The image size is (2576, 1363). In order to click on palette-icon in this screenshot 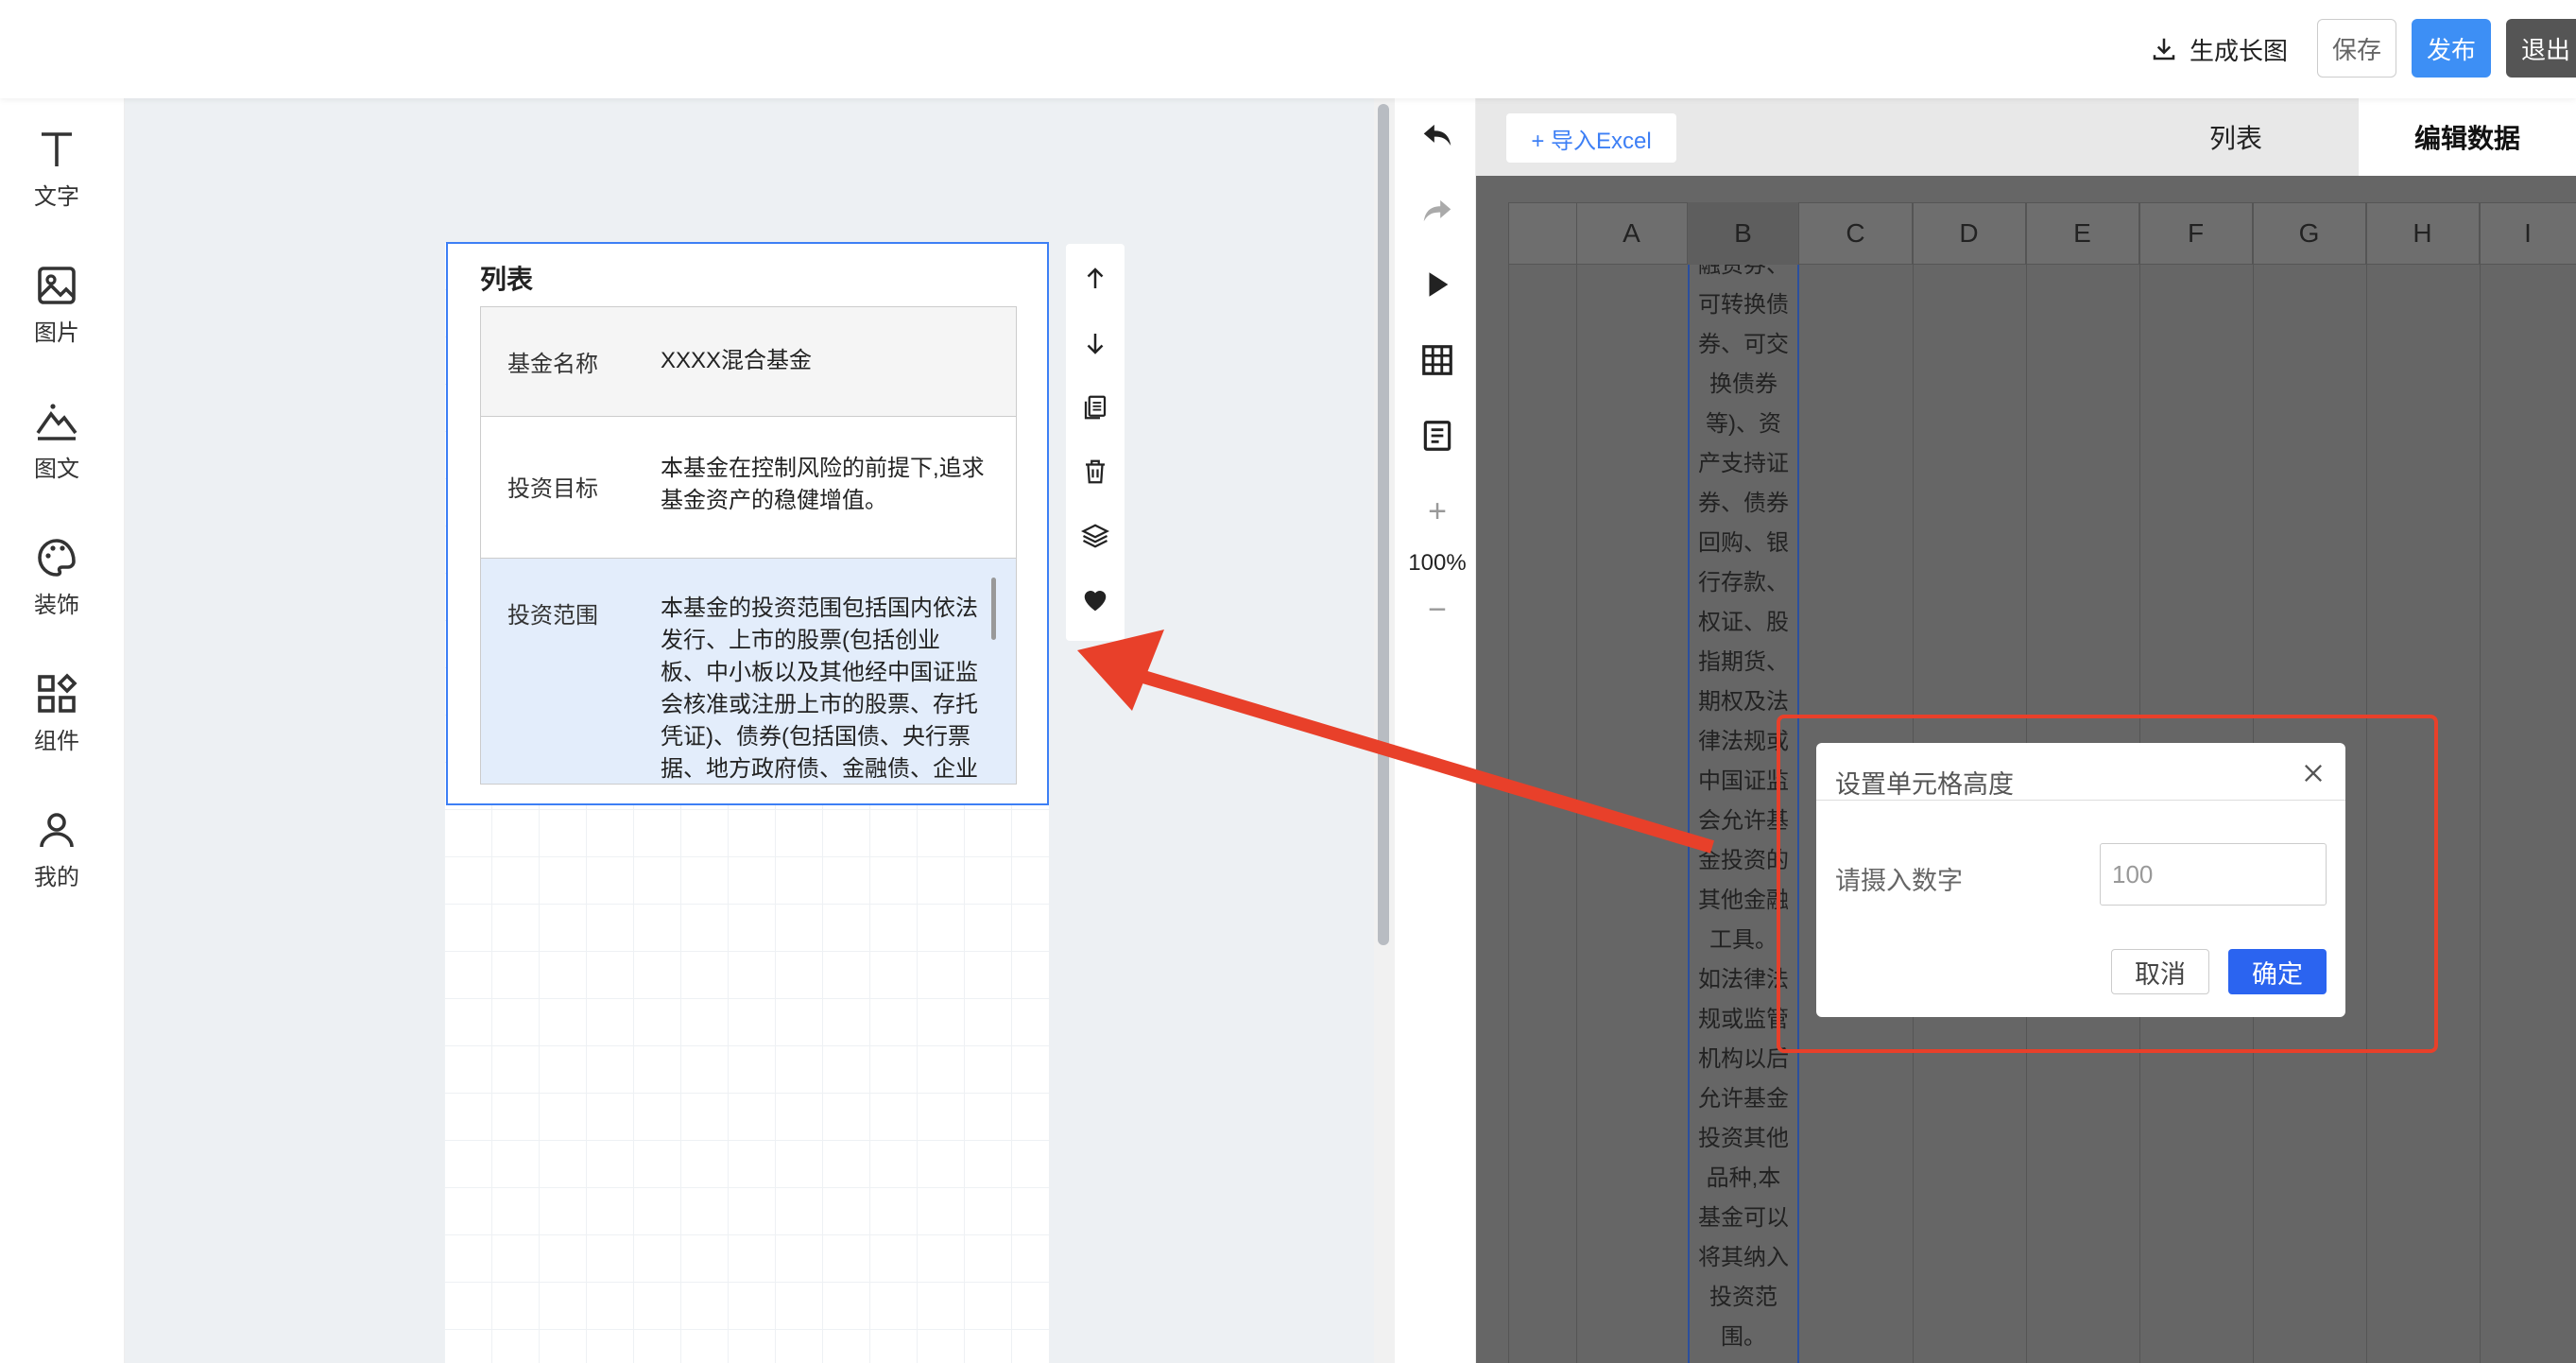, I will do `click(57, 558)`.